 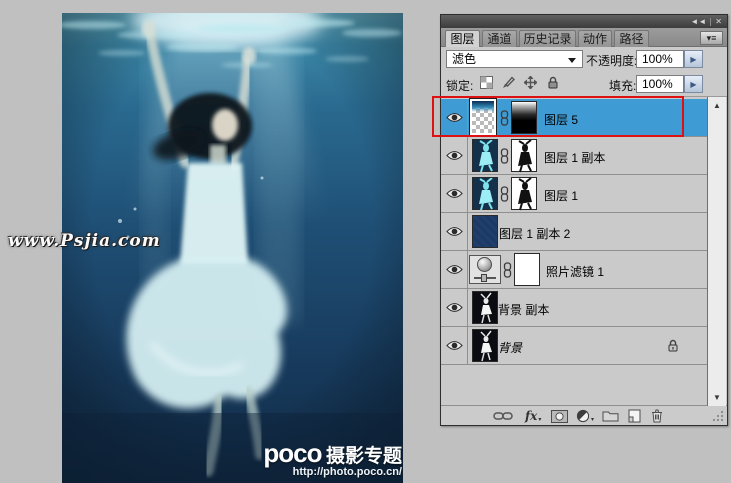 I want to click on layers-scrollbar: ▲ ▼, so click(x=716, y=251).